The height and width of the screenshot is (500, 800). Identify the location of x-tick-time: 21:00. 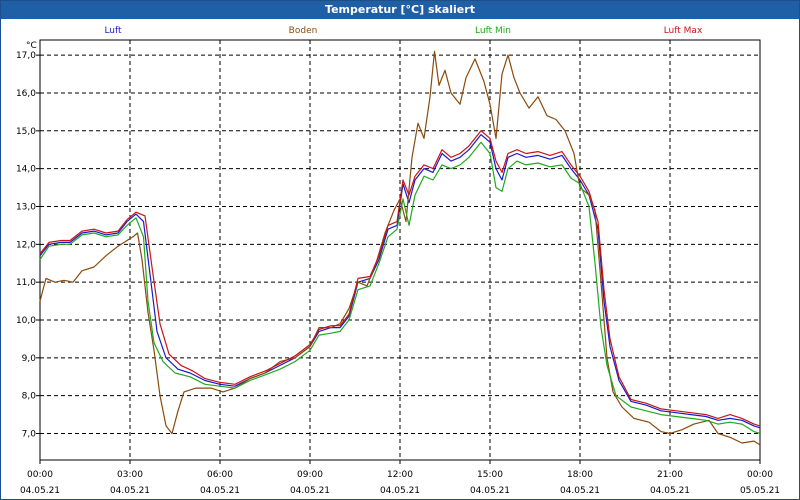
(670, 475).